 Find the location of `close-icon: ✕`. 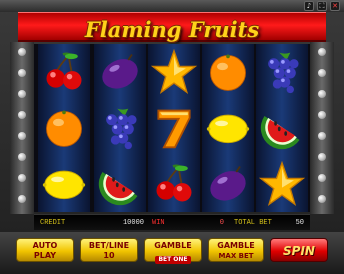

close-icon: ✕ is located at coordinates (335, 6).